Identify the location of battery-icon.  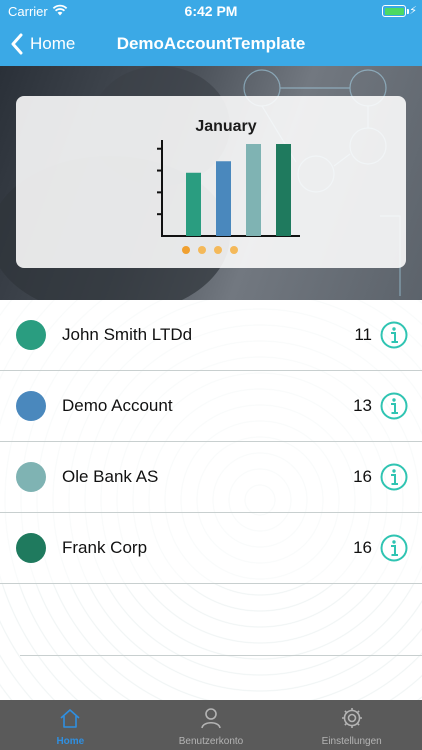
(395, 11).